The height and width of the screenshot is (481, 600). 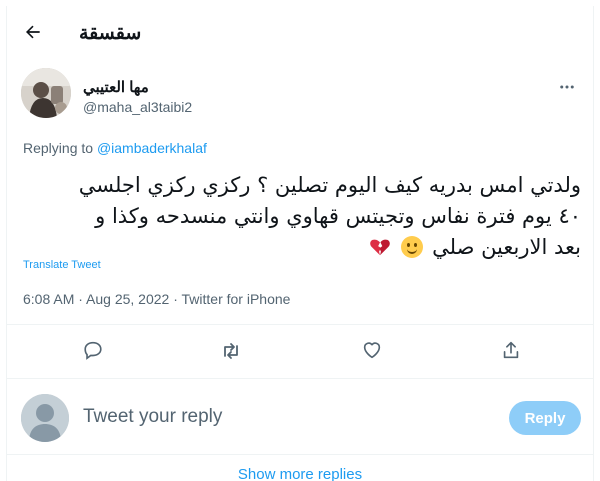 I want to click on replying-mention-link: @iambaderkhalaf, so click(x=152, y=148).